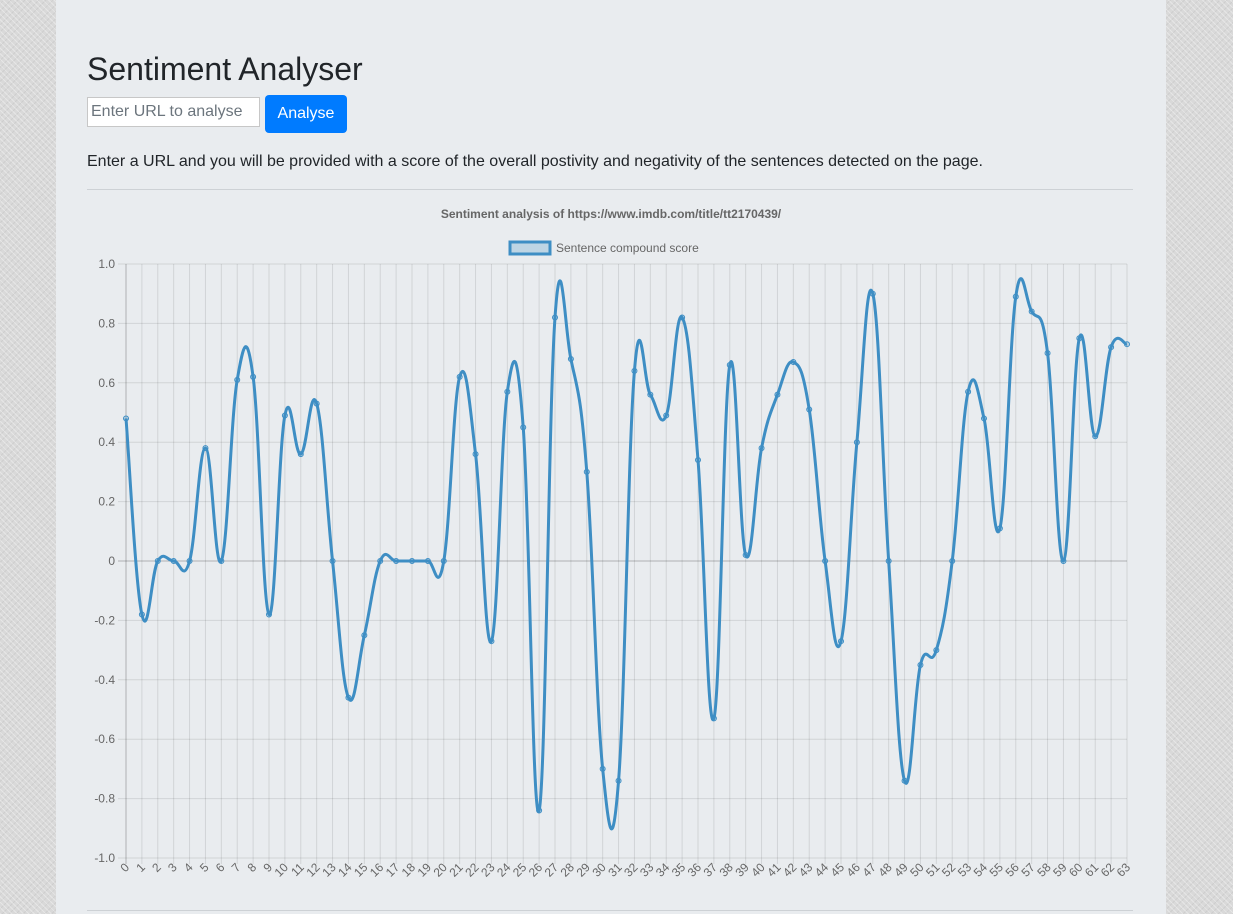  I want to click on y-tick-label: 0, so click(111, 561).